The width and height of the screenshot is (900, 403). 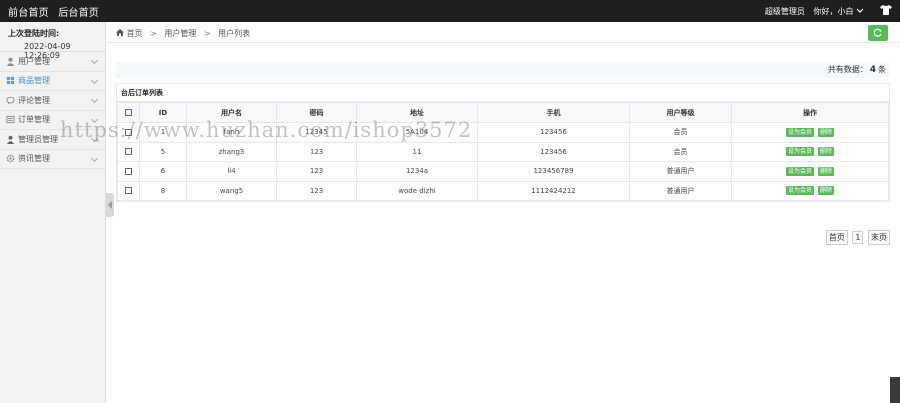 What do you see at coordinates (56, 11) in the screenshot?
I see `top-nav: 前台首页 后台首页` at bounding box center [56, 11].